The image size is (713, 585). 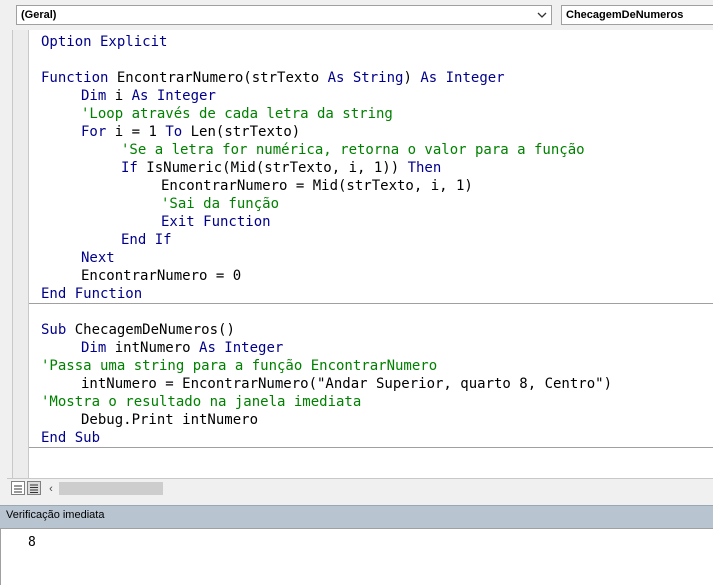 I want to click on code-line: Exit Function, so click(x=216, y=222).